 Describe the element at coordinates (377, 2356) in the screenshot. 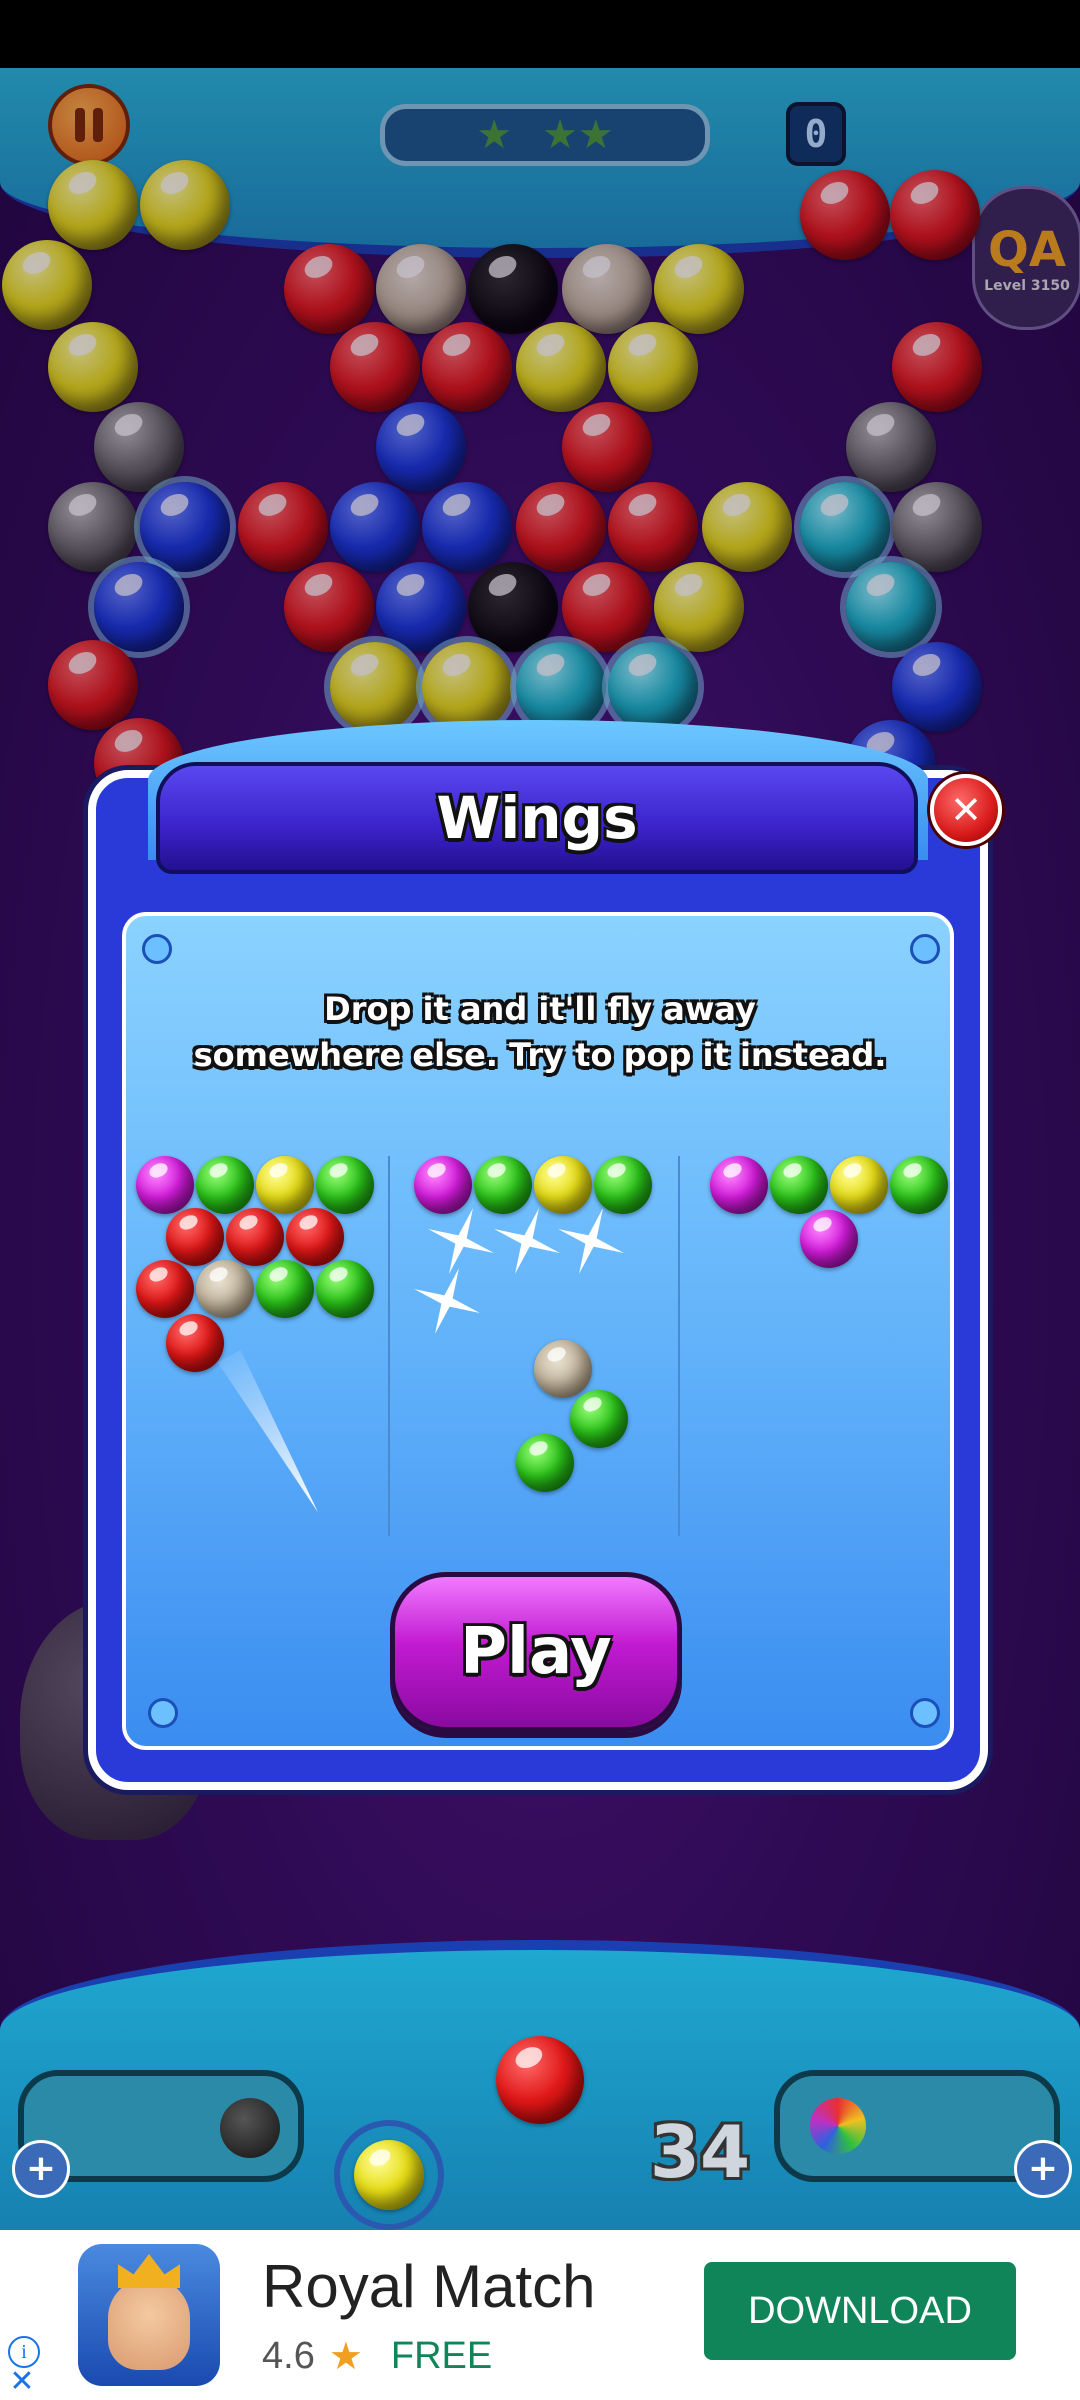

I see `ad-rating-row: 4.6 ★ FREE` at that location.